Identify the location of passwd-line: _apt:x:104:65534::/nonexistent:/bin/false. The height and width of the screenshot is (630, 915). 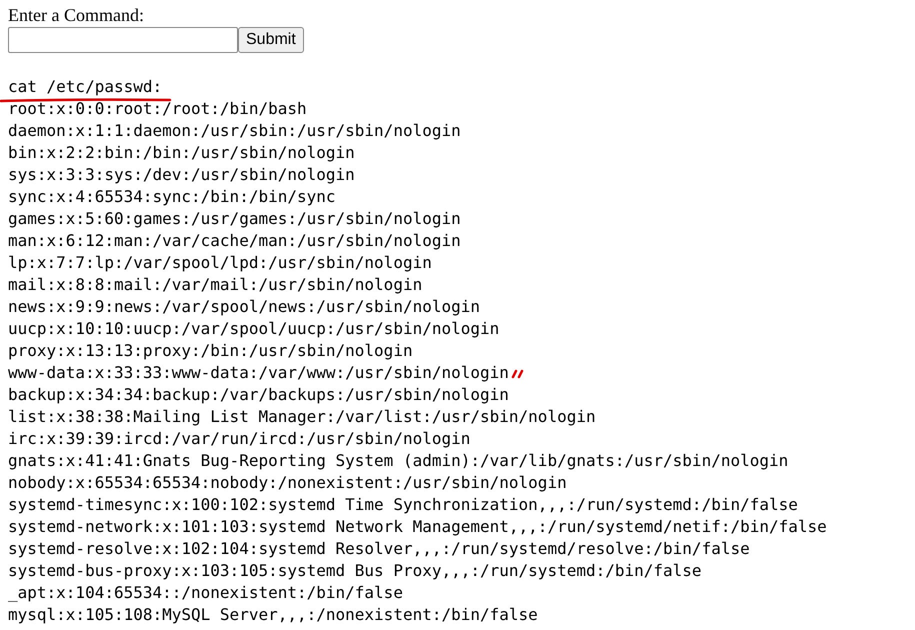
(205, 593).